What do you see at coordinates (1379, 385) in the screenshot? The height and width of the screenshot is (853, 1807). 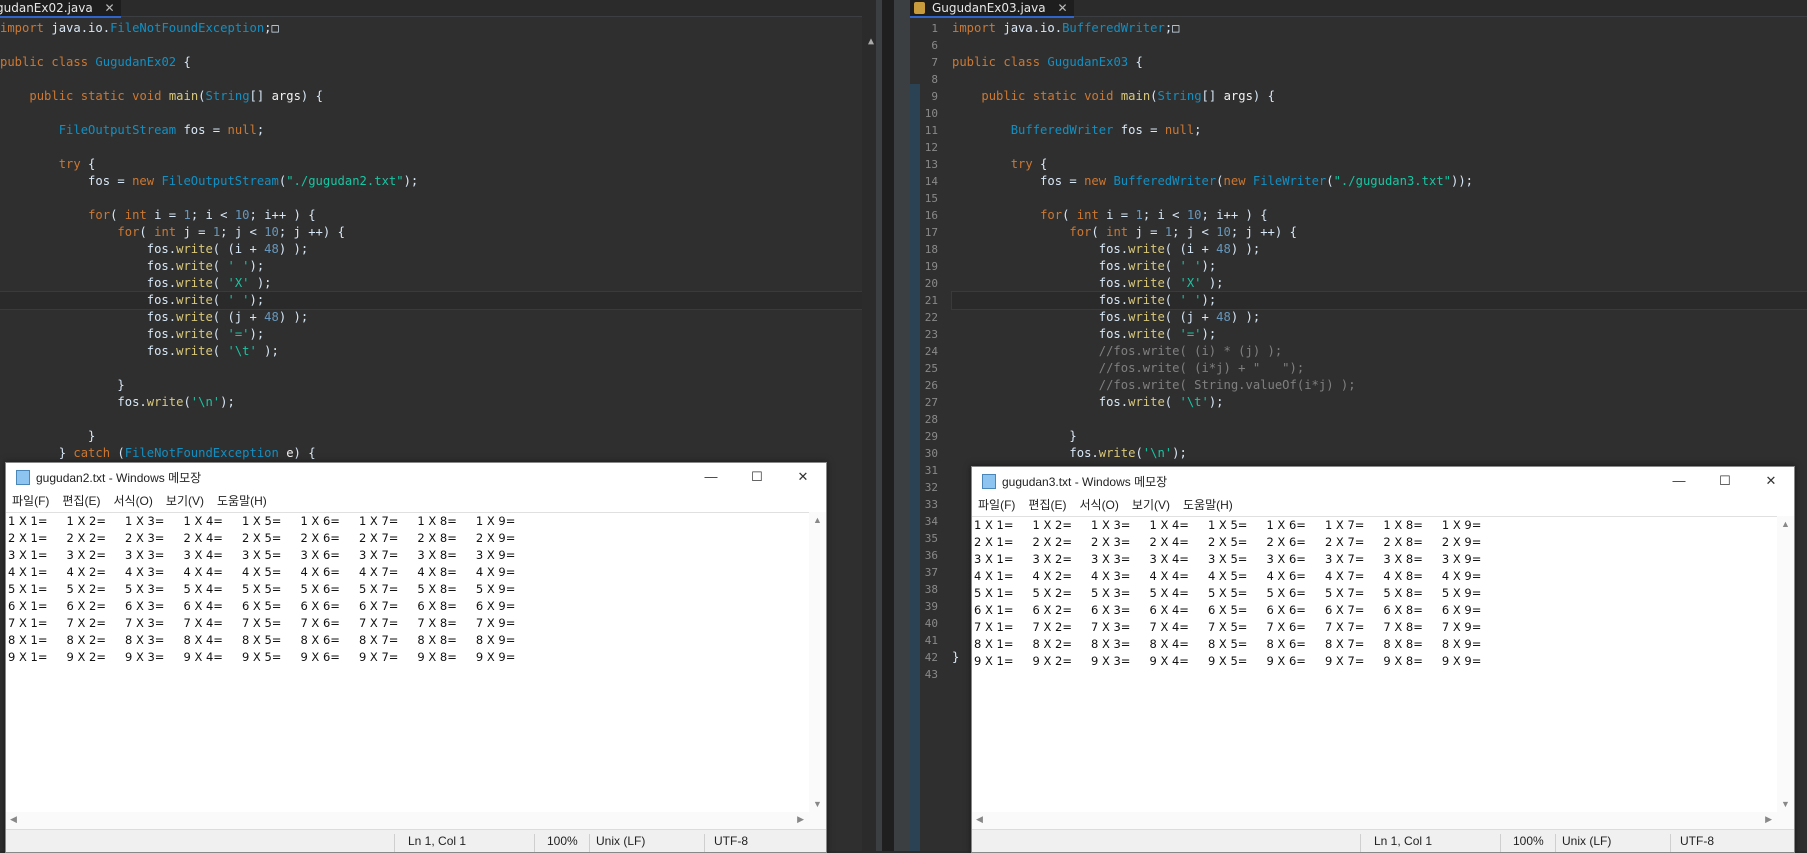 I see `code-line: //fos.write( String.valueOf(i*j) );` at bounding box center [1379, 385].